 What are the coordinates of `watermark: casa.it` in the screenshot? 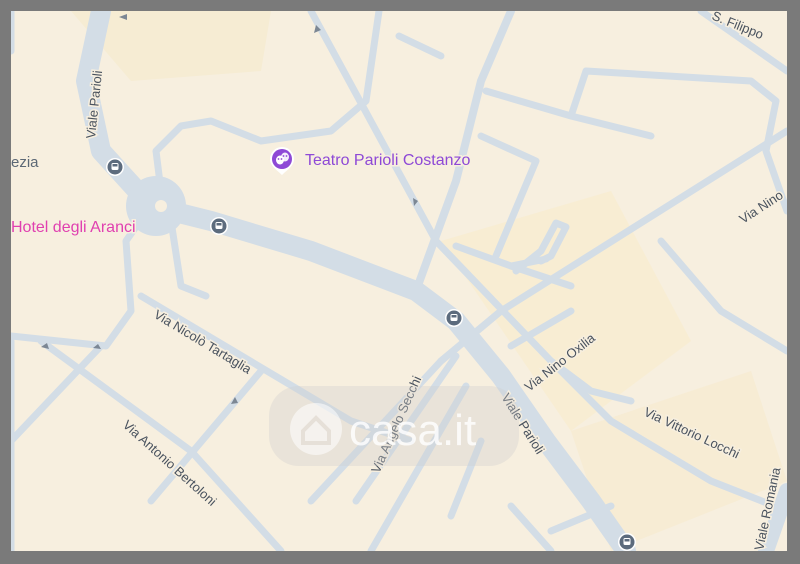 It's located at (394, 426).